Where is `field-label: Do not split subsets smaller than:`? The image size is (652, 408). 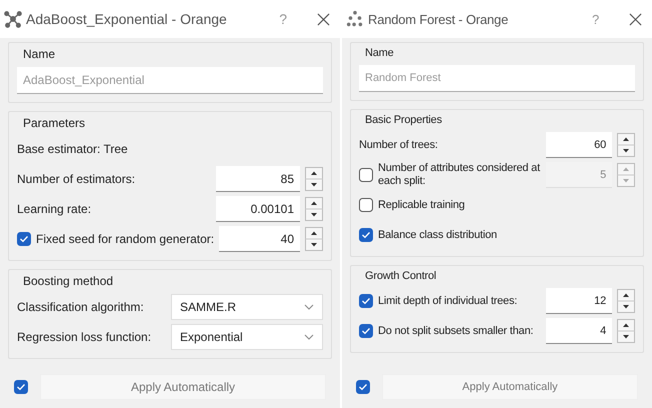 field-label: Do not split subsets smaller than: is located at coordinates (456, 331).